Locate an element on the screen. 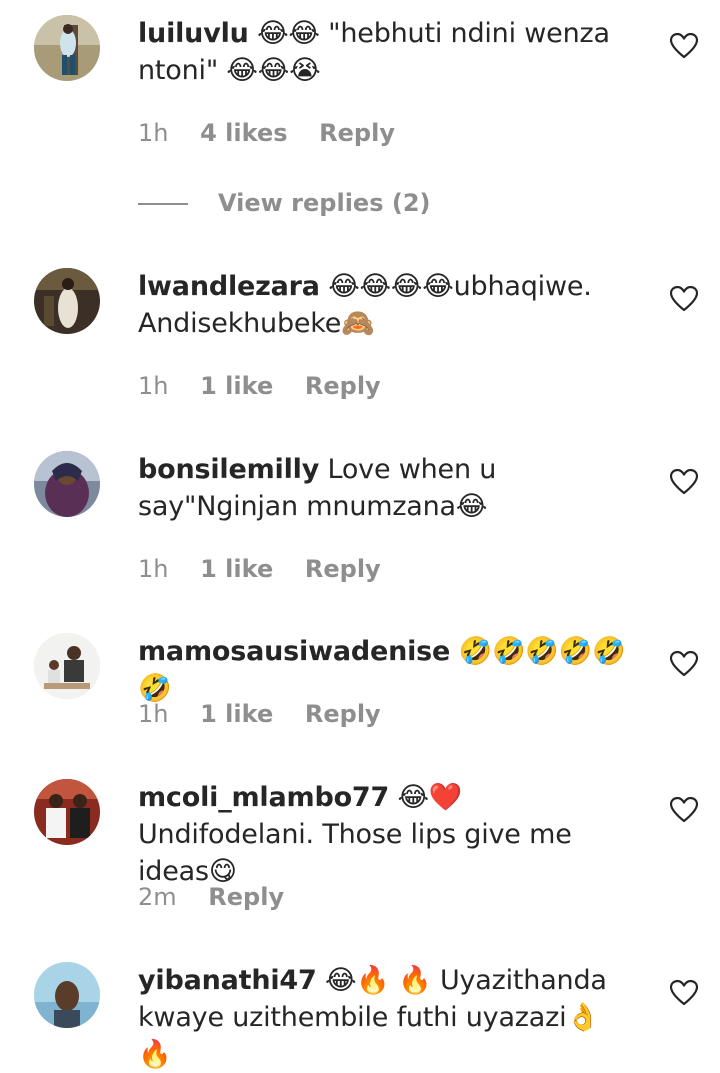  view-replies-divider is located at coordinates (163, 204).